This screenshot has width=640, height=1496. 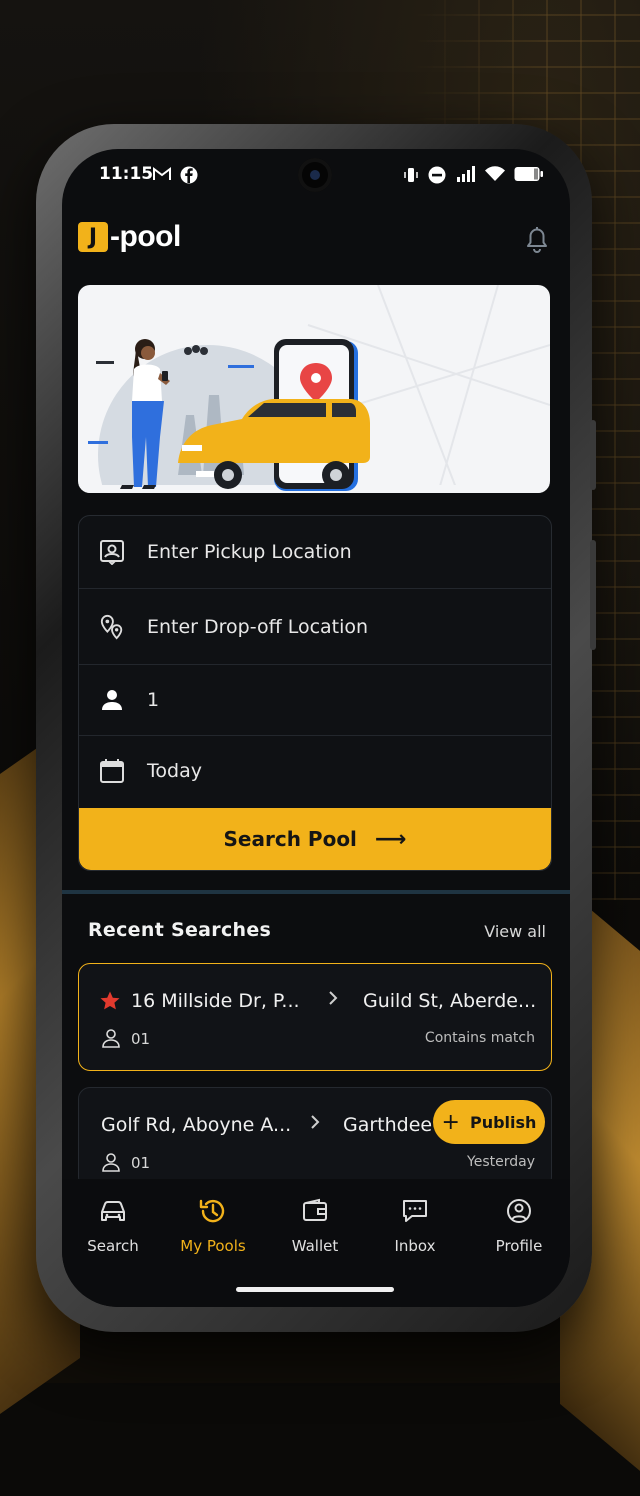 What do you see at coordinates (593, 595) in the screenshot?
I see `phone-volume-button` at bounding box center [593, 595].